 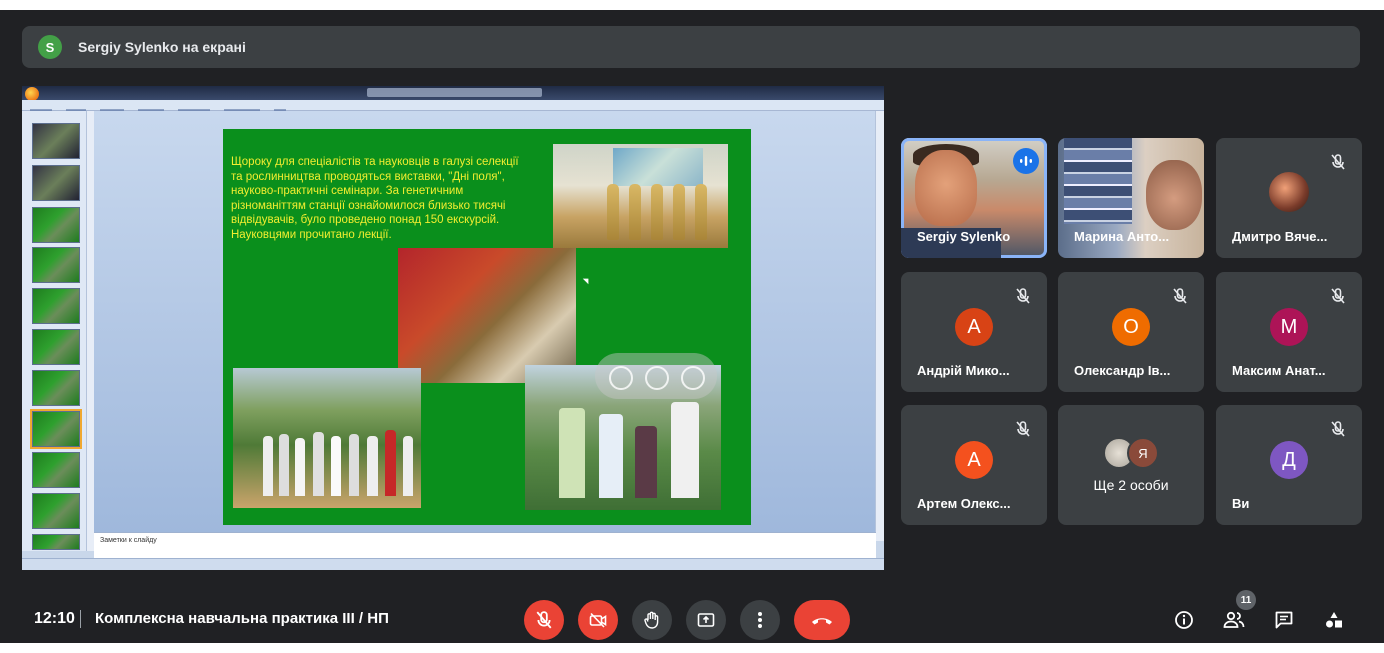 What do you see at coordinates (1026, 161) in the screenshot?
I see `speaking-indicator-icon` at bounding box center [1026, 161].